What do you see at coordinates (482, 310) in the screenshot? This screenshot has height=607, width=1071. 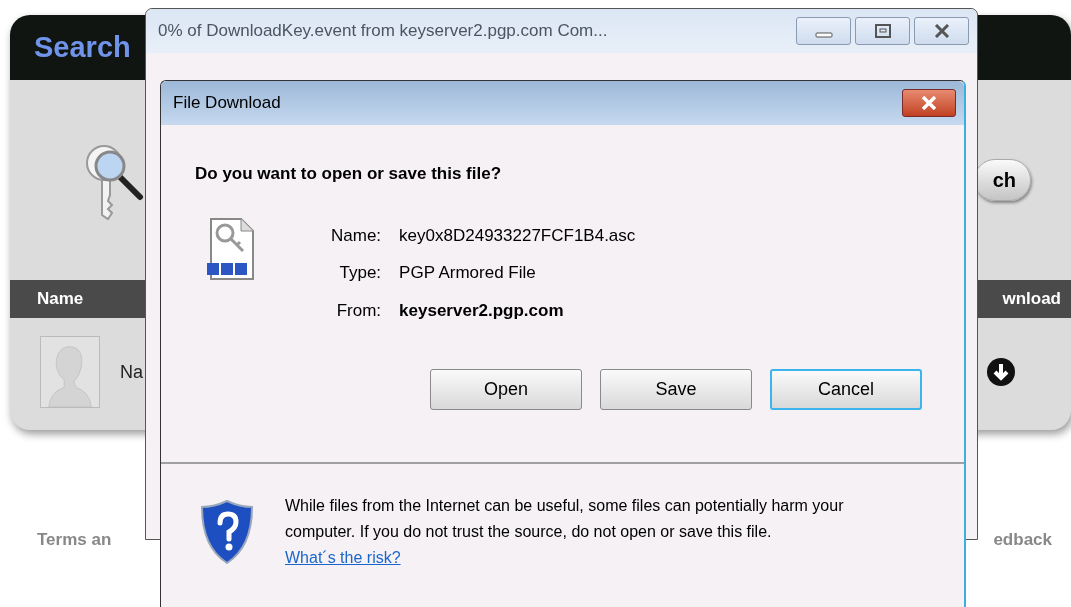 I see `field-value: keyserver2.pgp.com` at bounding box center [482, 310].